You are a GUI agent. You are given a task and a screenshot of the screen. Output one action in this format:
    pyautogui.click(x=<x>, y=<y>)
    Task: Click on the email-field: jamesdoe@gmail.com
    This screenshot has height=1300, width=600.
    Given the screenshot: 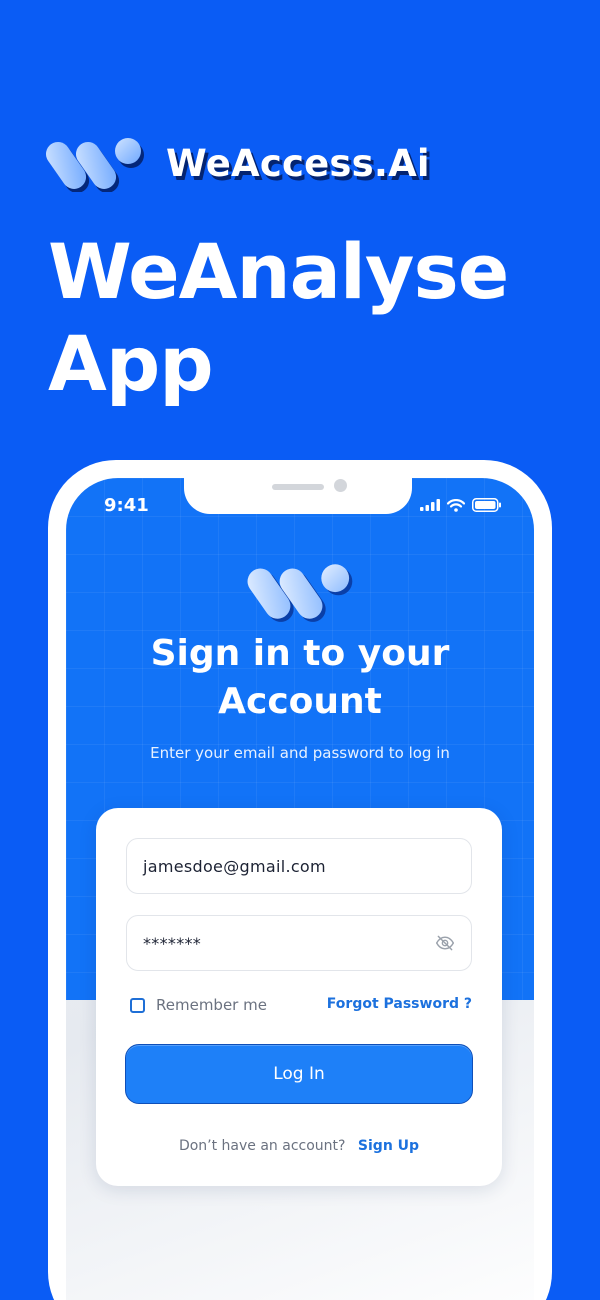 What is the action you would take?
    pyautogui.click(x=299, y=866)
    